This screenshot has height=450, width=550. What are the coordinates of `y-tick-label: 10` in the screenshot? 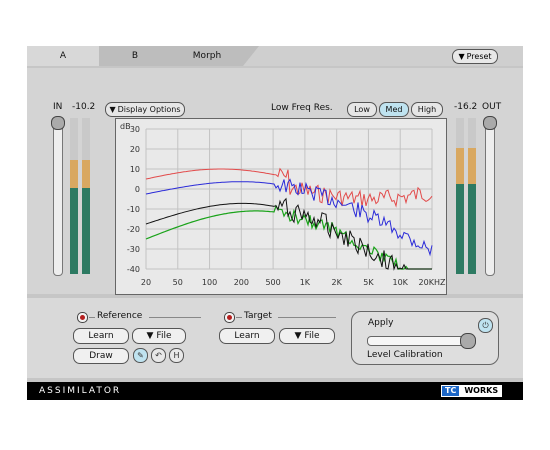 It's located at (135, 169).